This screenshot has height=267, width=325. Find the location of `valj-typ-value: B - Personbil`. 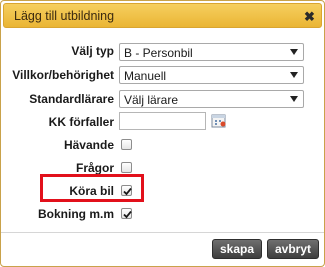

valj-typ-value: B - Personbil is located at coordinates (158, 53).